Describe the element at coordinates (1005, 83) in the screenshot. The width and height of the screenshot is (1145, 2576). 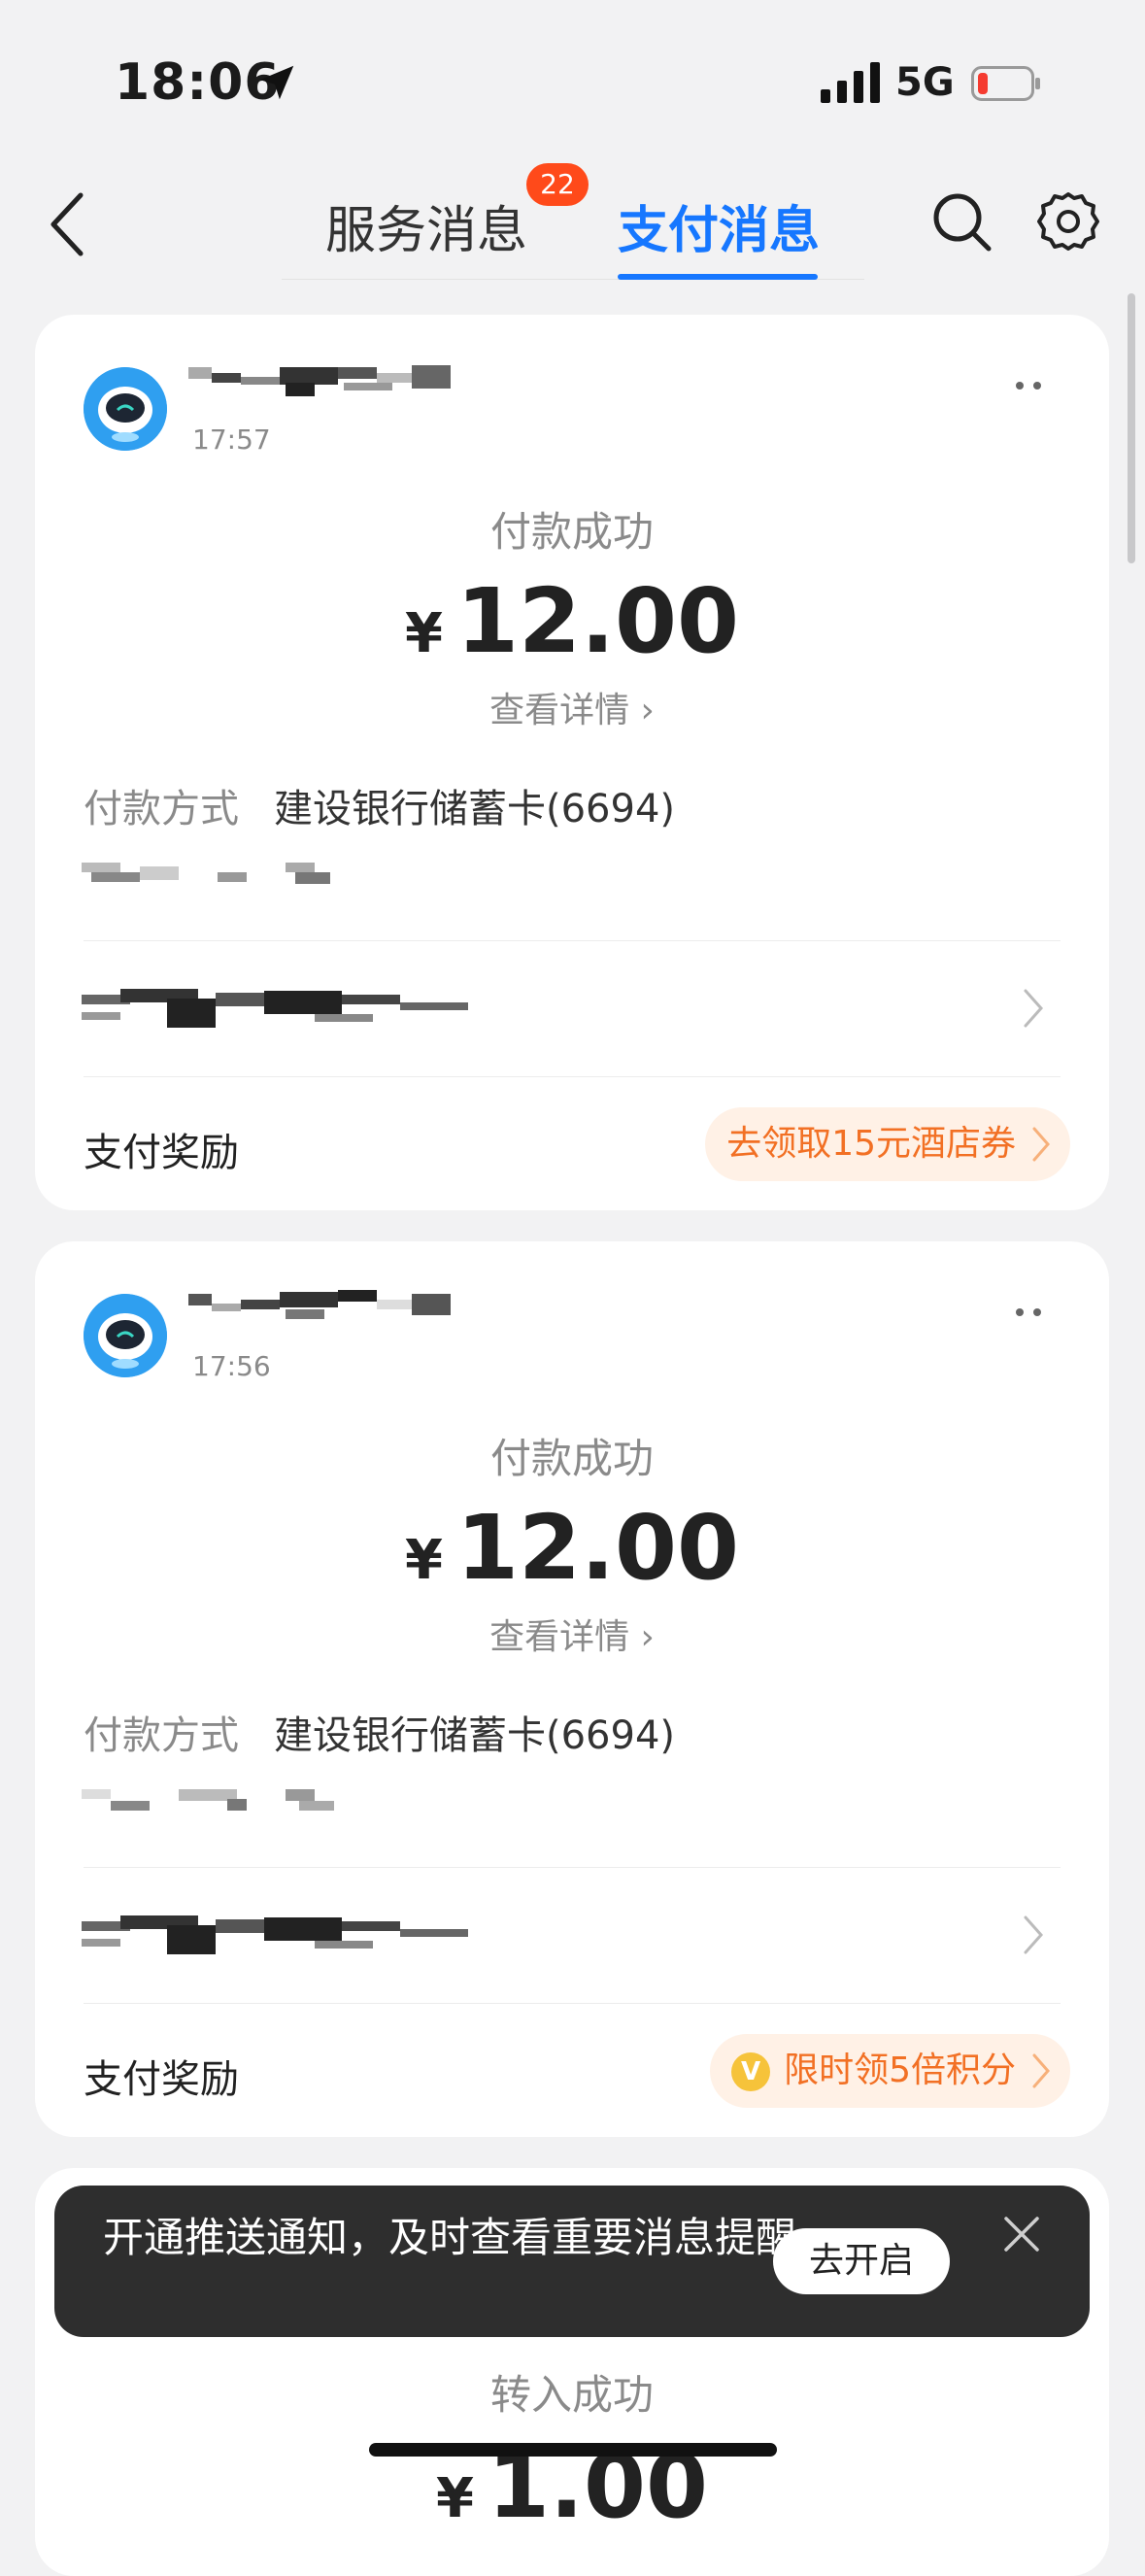
I see `battery-icon` at that location.